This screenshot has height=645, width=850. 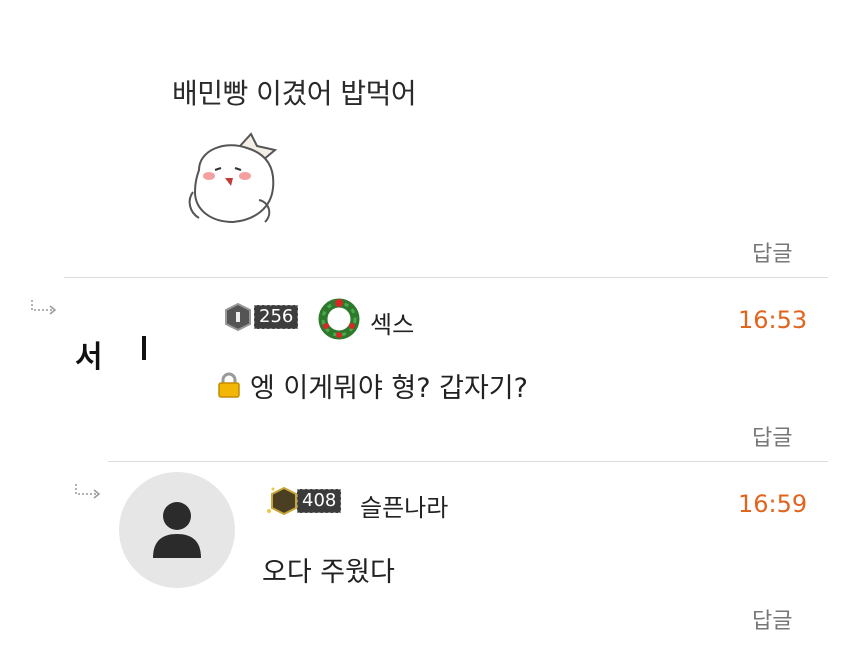 I want to click on level-number: 256, so click(x=276, y=317).